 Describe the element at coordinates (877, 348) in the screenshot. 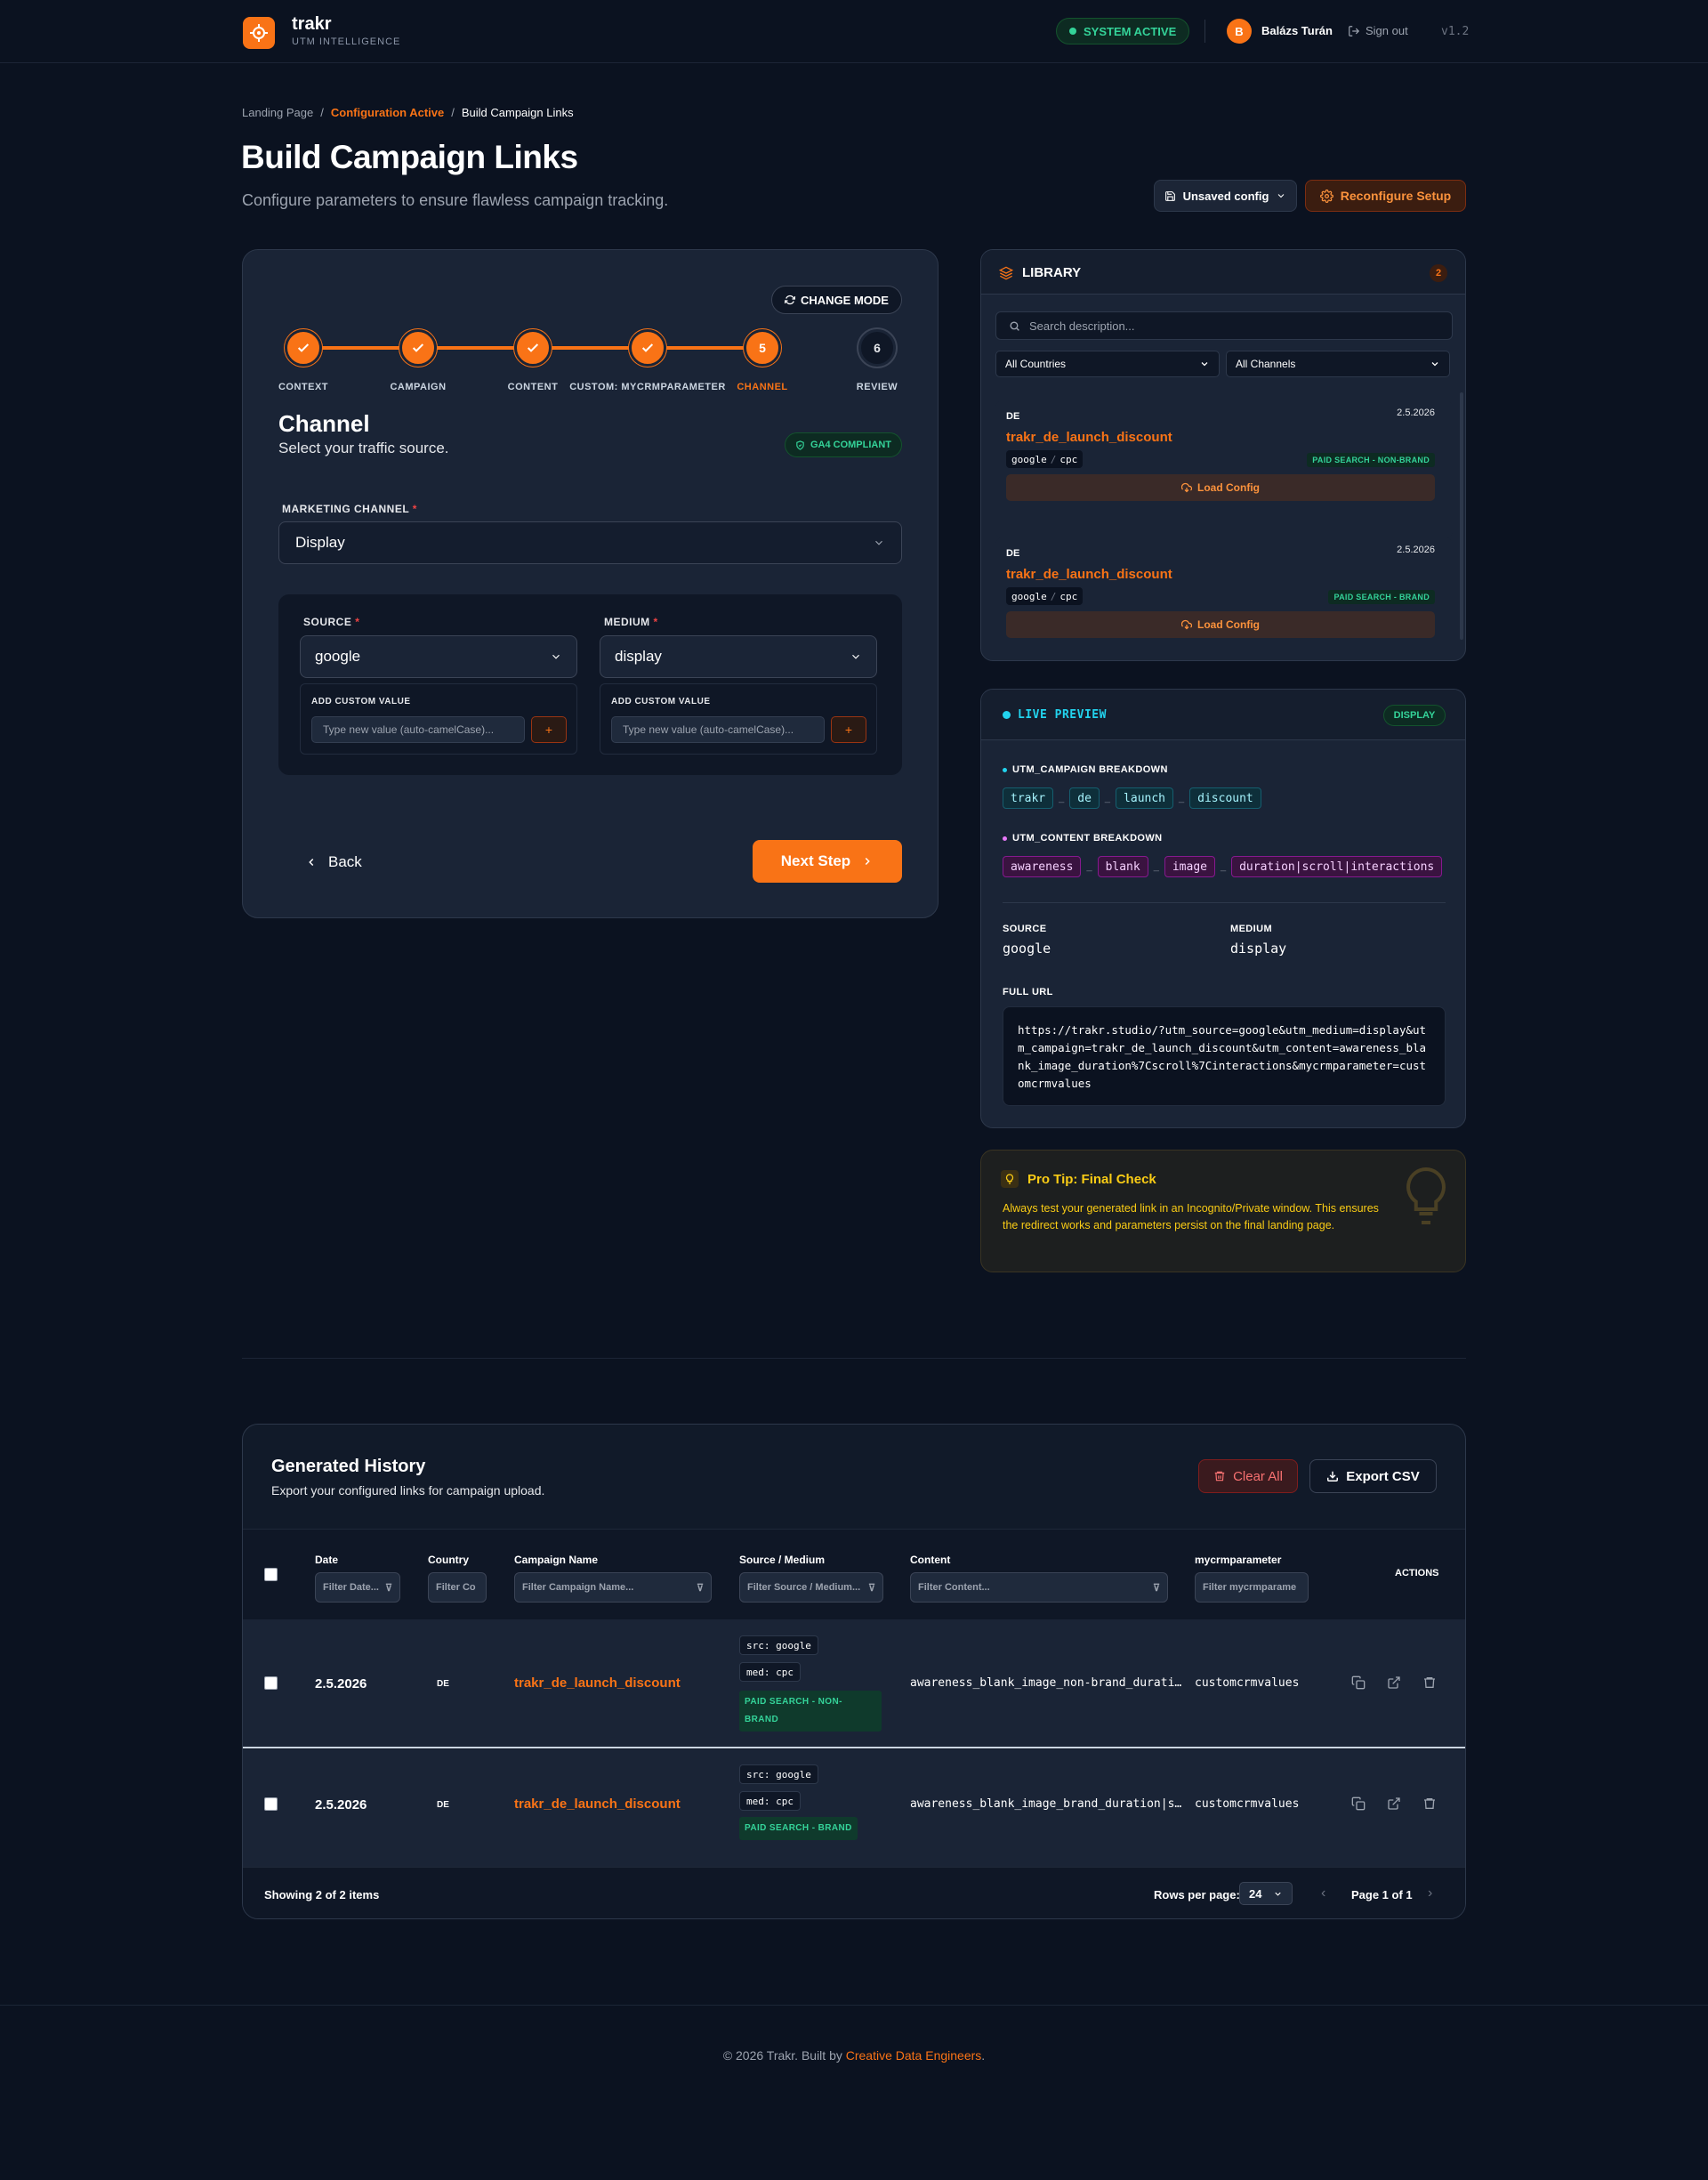

I see `step-6-circle: 6` at that location.